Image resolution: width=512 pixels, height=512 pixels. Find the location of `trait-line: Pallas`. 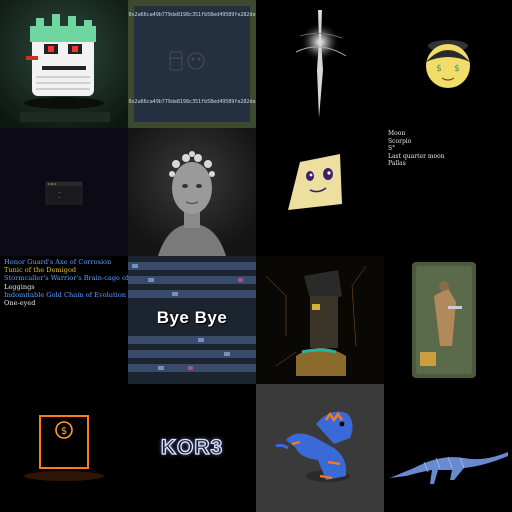

trait-line: Pallas is located at coordinates (397, 164).